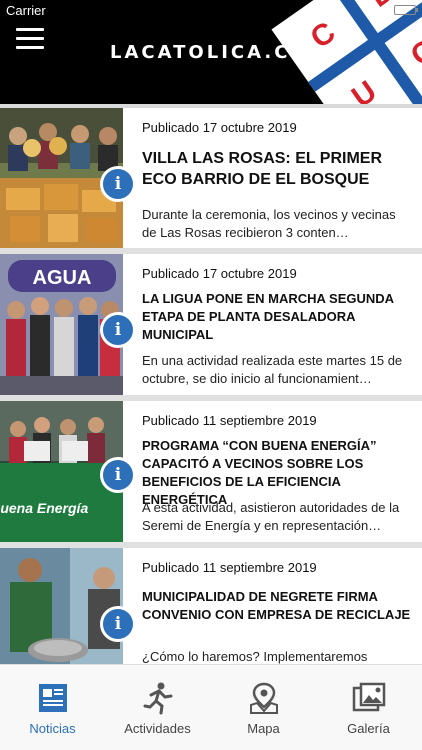  What do you see at coordinates (61, 606) in the screenshot?
I see `news-thumbnail` at bounding box center [61, 606].